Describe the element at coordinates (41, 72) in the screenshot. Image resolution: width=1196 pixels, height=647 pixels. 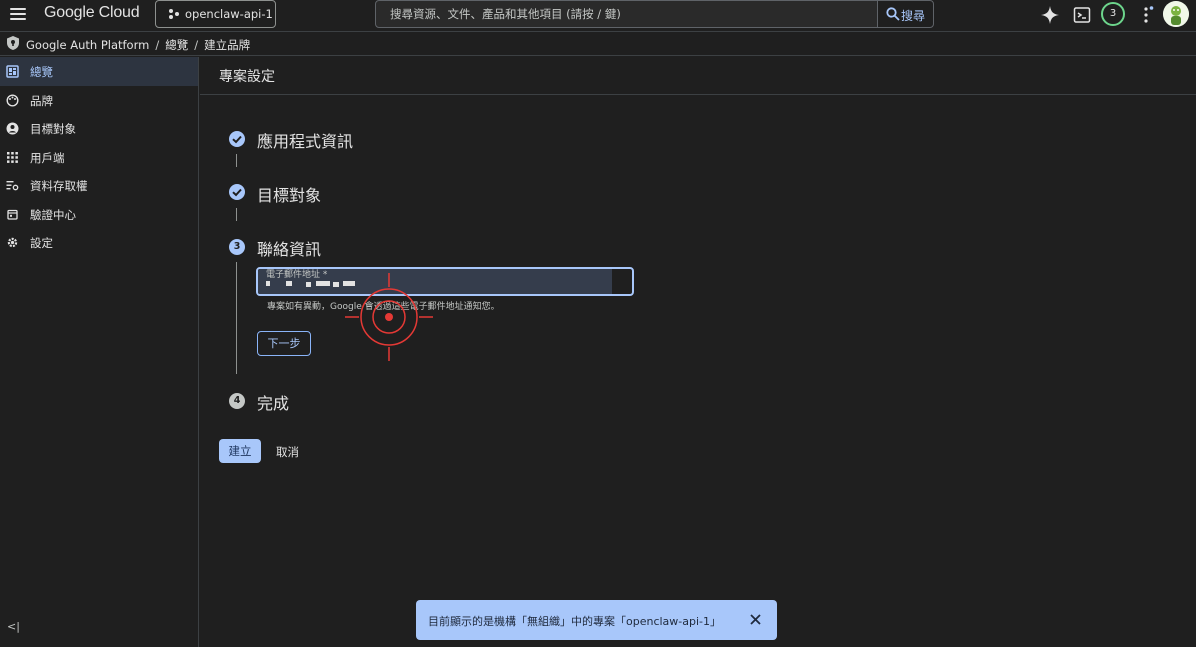
I see `sidebar-item-label: 總覽` at that location.